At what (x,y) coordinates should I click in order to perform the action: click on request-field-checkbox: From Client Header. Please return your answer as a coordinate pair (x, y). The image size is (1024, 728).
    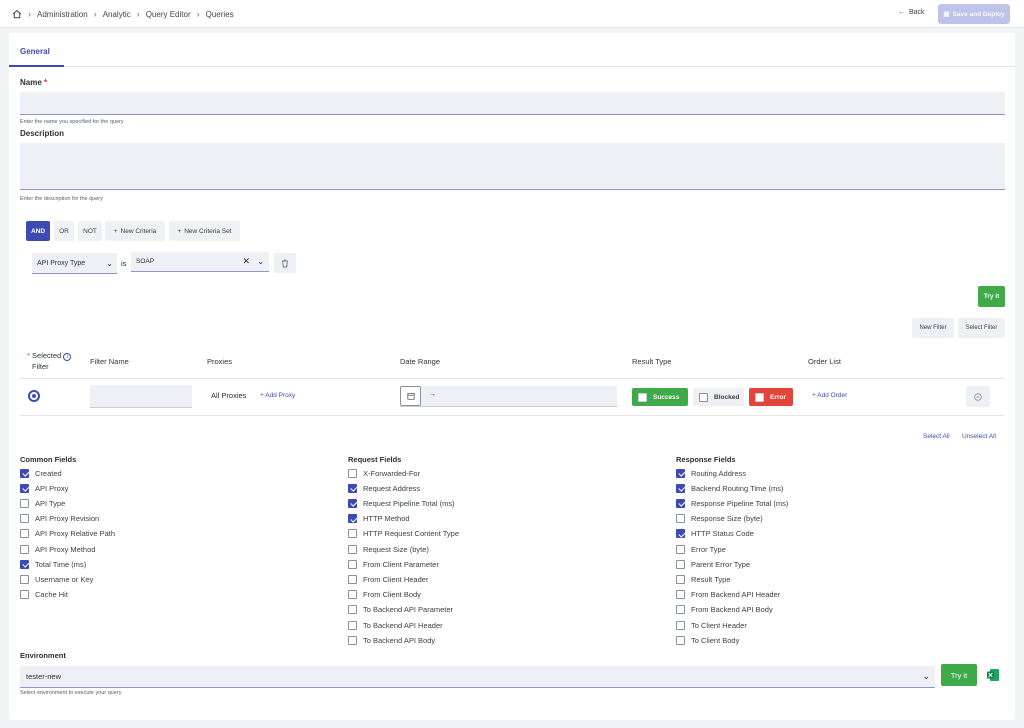
    Looking at the image, I should click on (388, 579).